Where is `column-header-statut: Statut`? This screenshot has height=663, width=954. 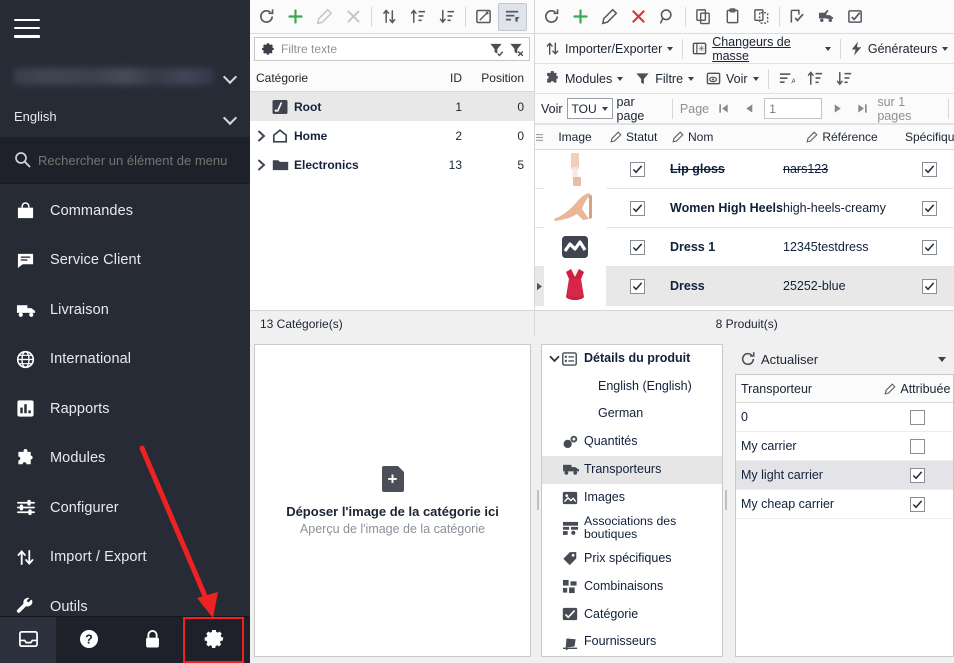
column-header-statut: Statut is located at coordinates (641, 137).